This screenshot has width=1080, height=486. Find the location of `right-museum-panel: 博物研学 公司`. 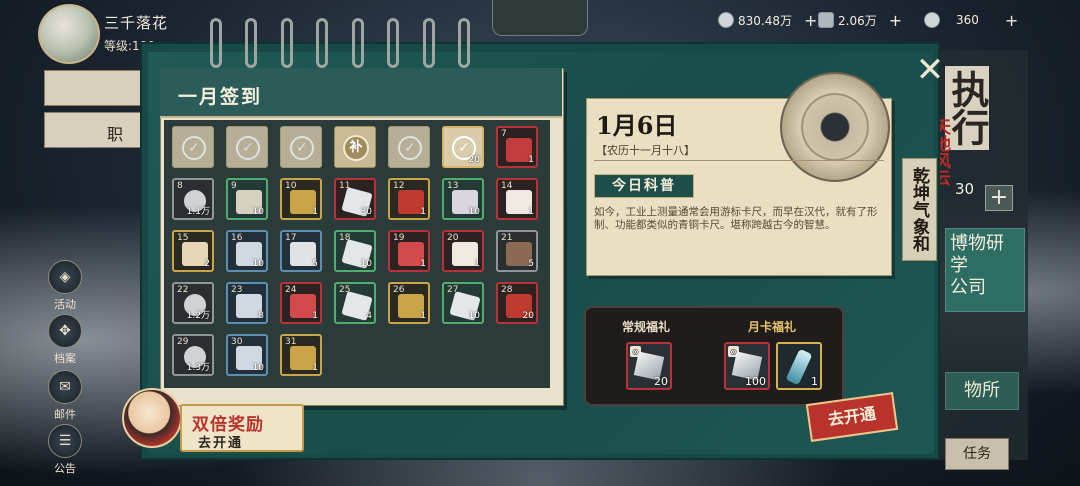

right-museum-panel: 博物研学 公司 is located at coordinates (985, 270).